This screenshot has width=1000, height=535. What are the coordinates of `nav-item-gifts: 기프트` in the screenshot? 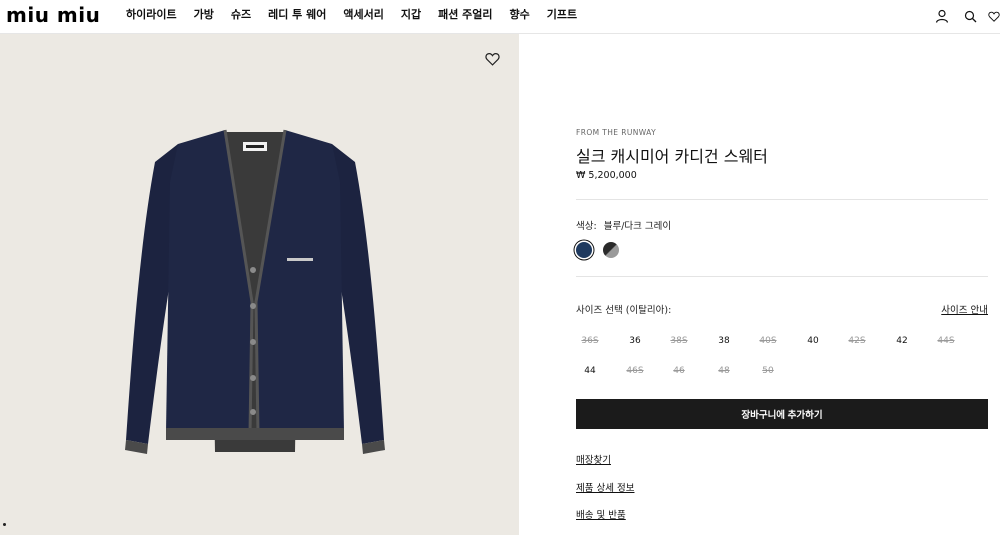 It's located at (562, 15).